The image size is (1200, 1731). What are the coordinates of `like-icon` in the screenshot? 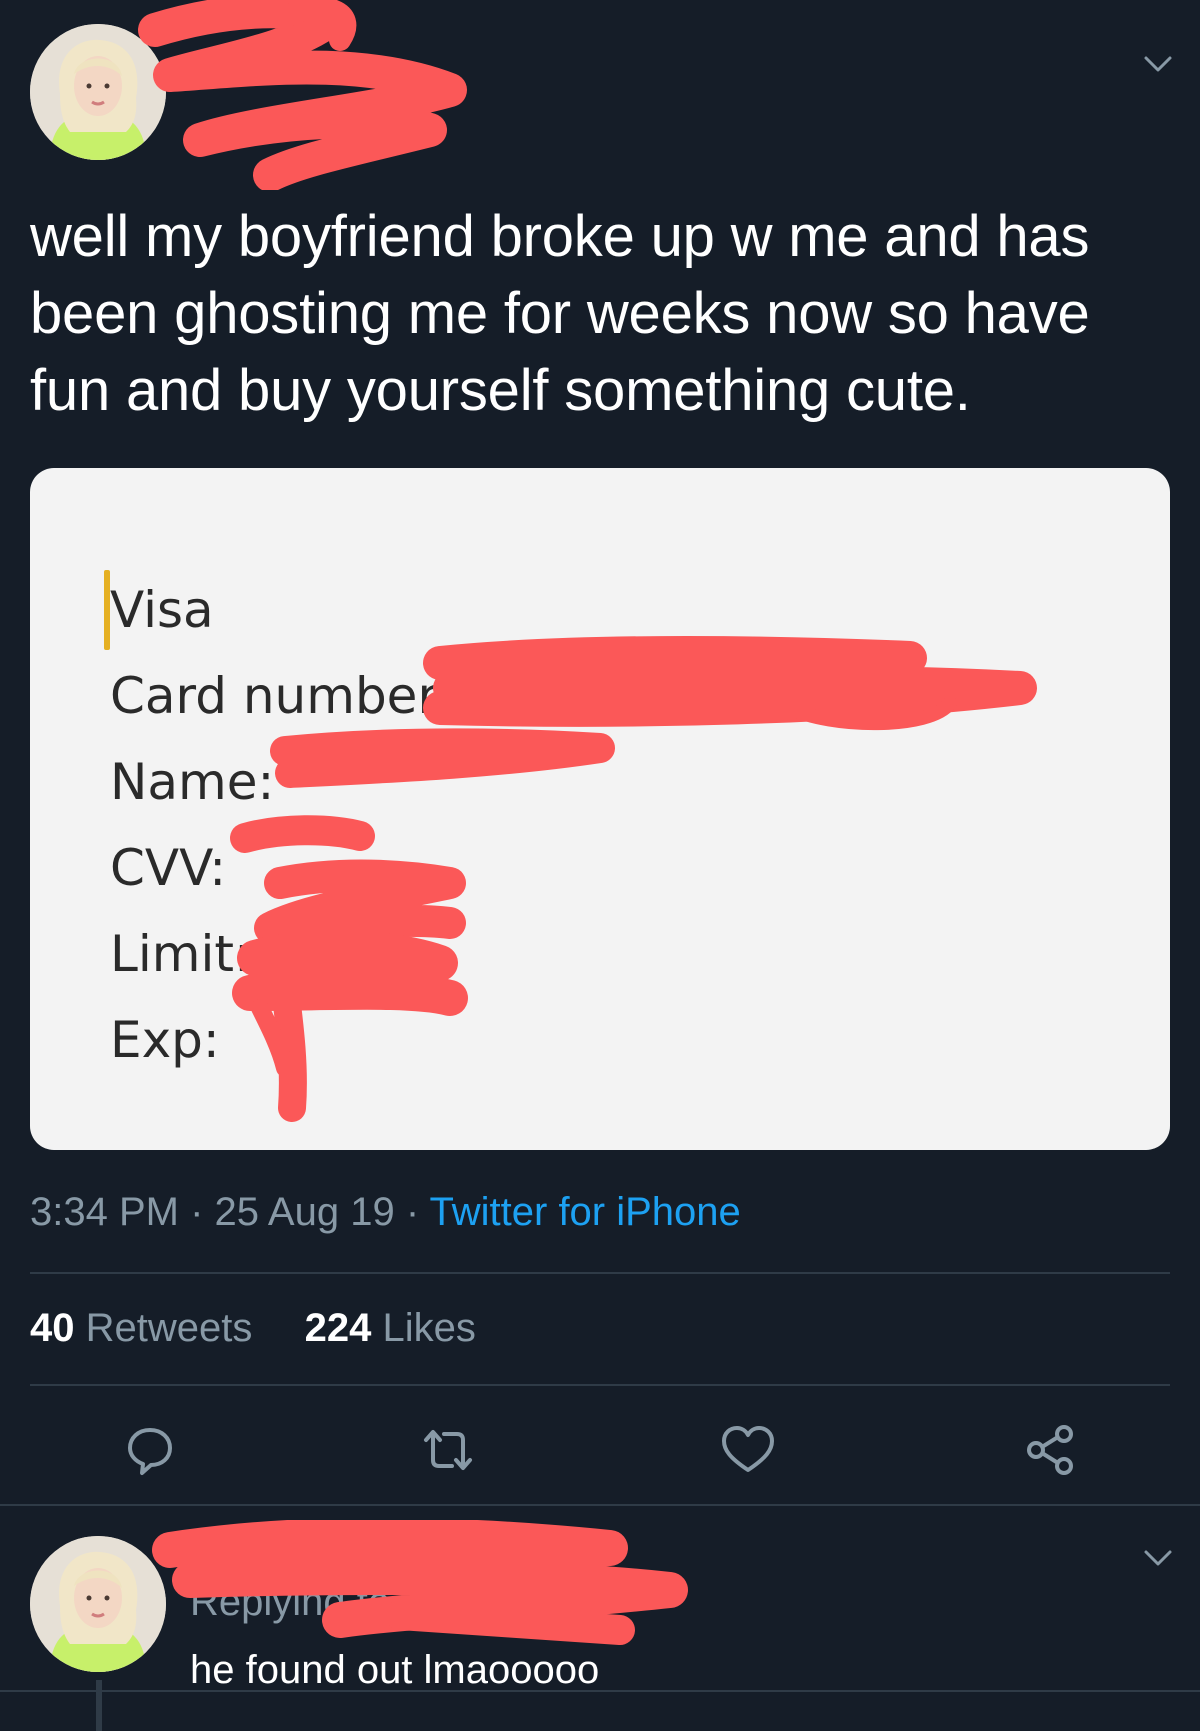 It's located at (748, 1450).